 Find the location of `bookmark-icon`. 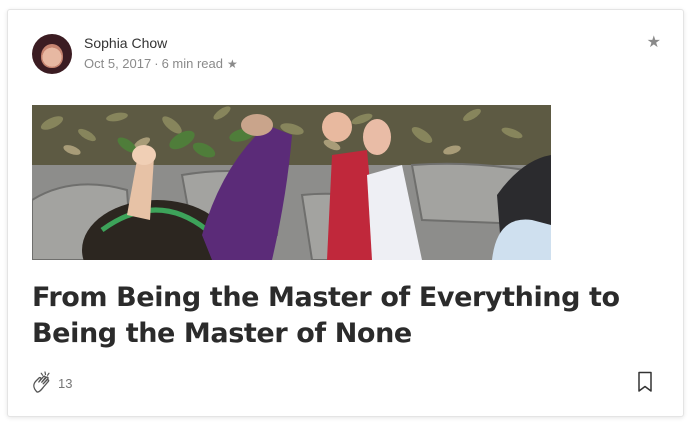

bookmark-icon is located at coordinates (645, 382).